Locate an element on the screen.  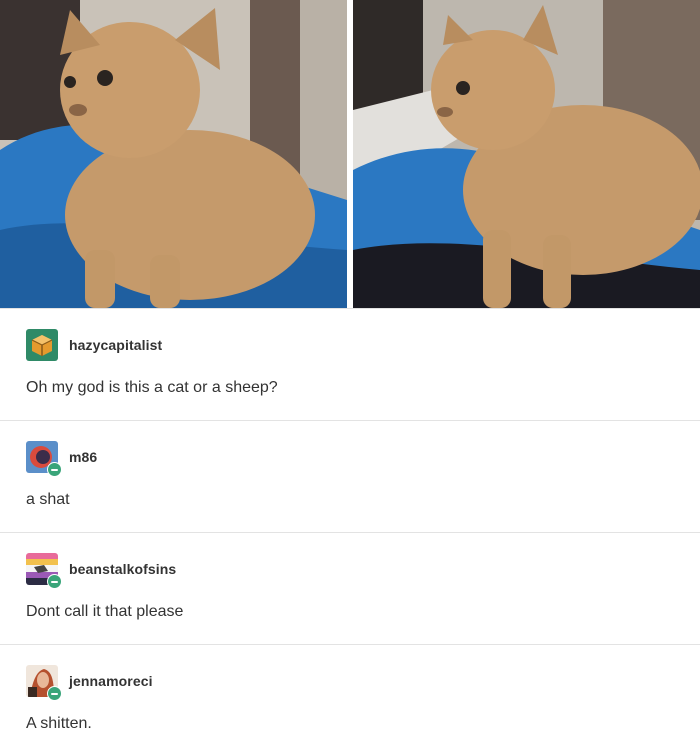
reply-author: m86 is located at coordinates (61, 459).